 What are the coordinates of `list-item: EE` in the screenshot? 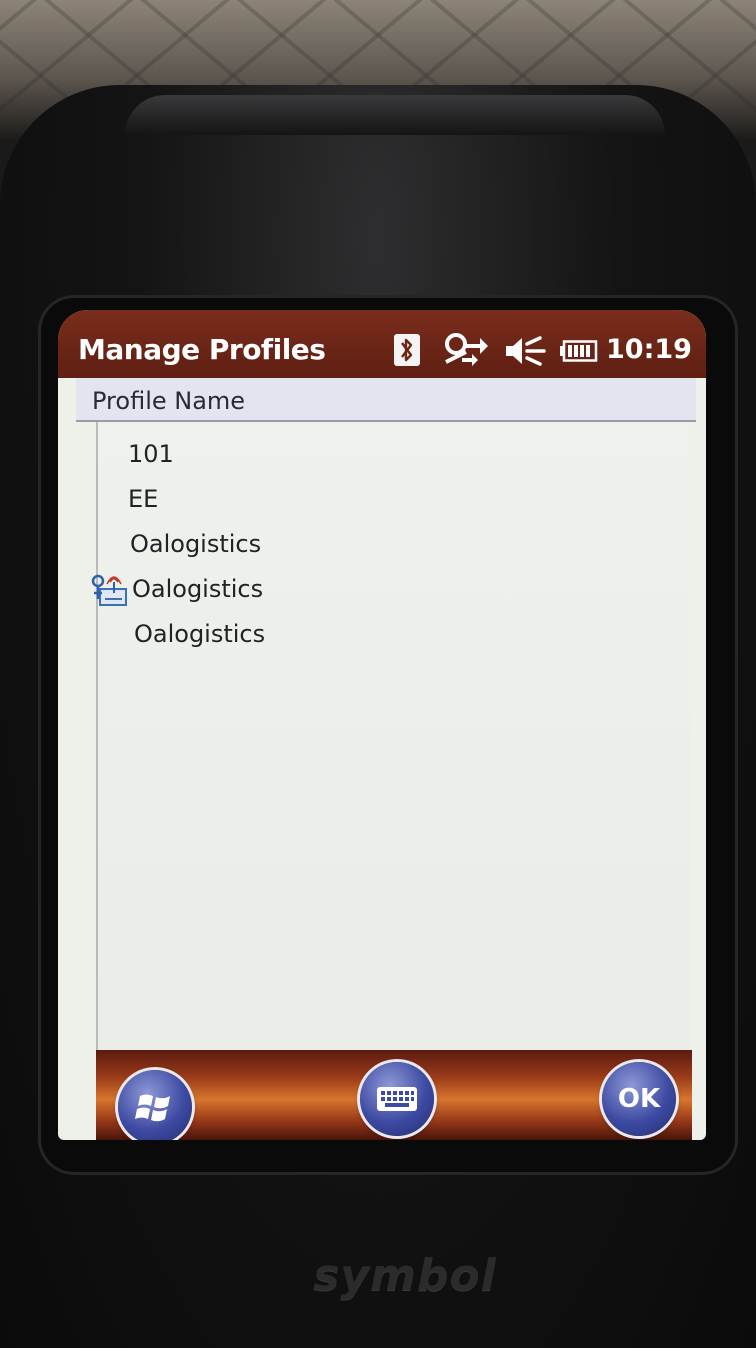 It's located at (393, 499).